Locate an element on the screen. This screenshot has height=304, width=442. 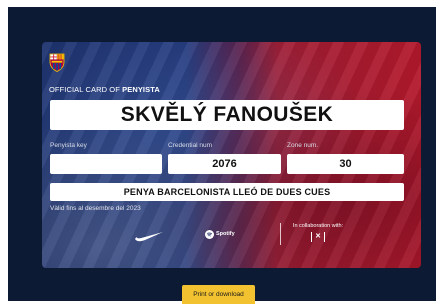
nike-swoosh-icon is located at coordinates (149, 237).